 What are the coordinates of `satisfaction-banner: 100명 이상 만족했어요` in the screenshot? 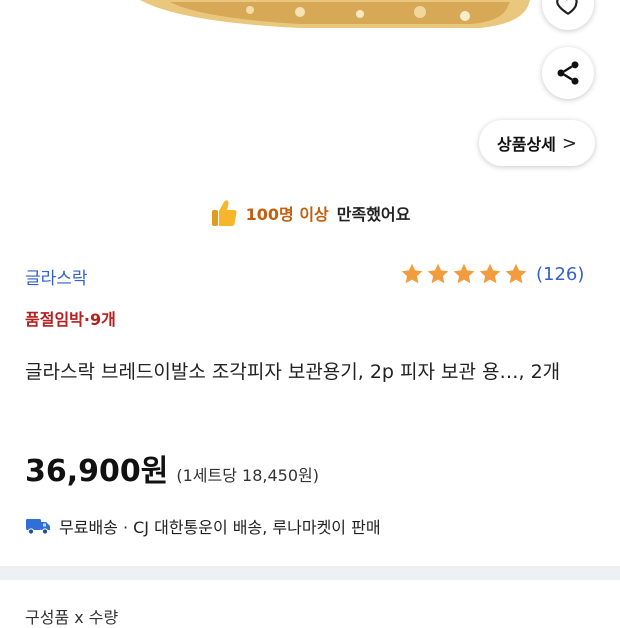 It's located at (310, 213).